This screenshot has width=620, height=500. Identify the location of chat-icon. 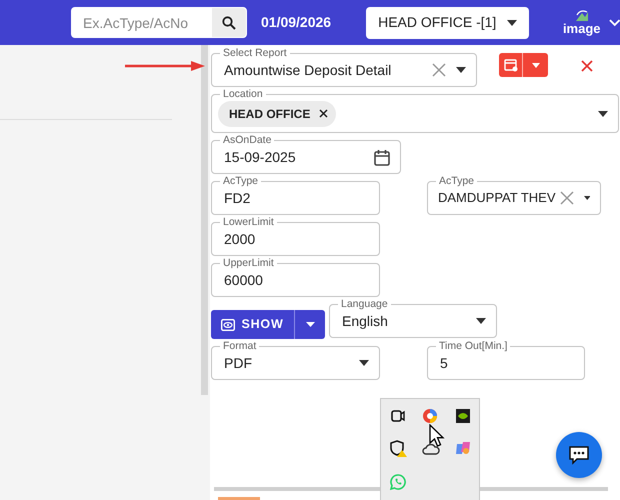
(579, 455).